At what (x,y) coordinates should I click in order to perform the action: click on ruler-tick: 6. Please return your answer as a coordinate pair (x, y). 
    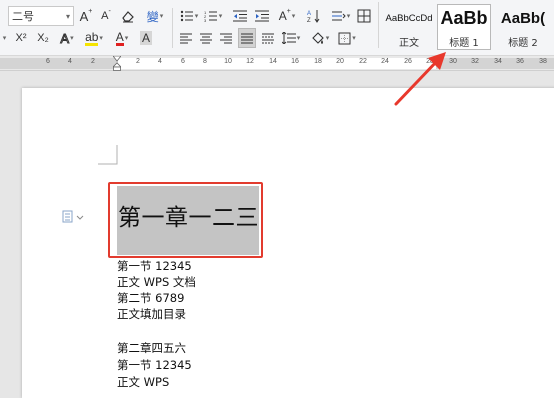
    Looking at the image, I should click on (183, 61).